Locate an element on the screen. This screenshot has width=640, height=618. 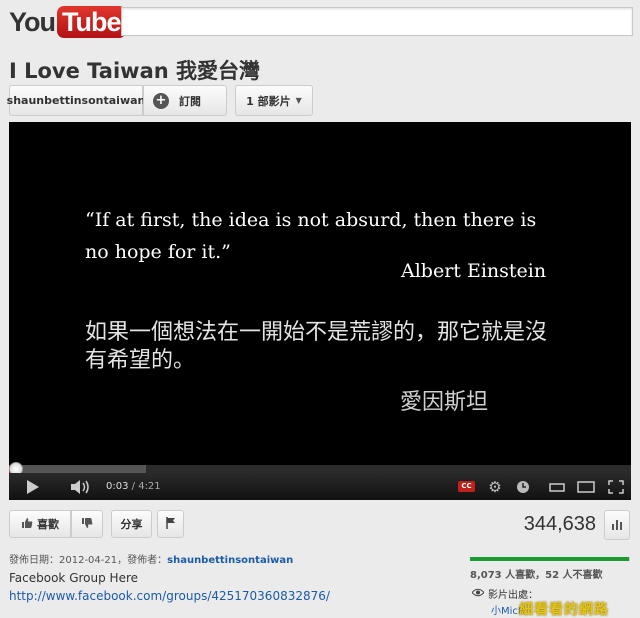
thumbs-up-icon is located at coordinates (27, 524).